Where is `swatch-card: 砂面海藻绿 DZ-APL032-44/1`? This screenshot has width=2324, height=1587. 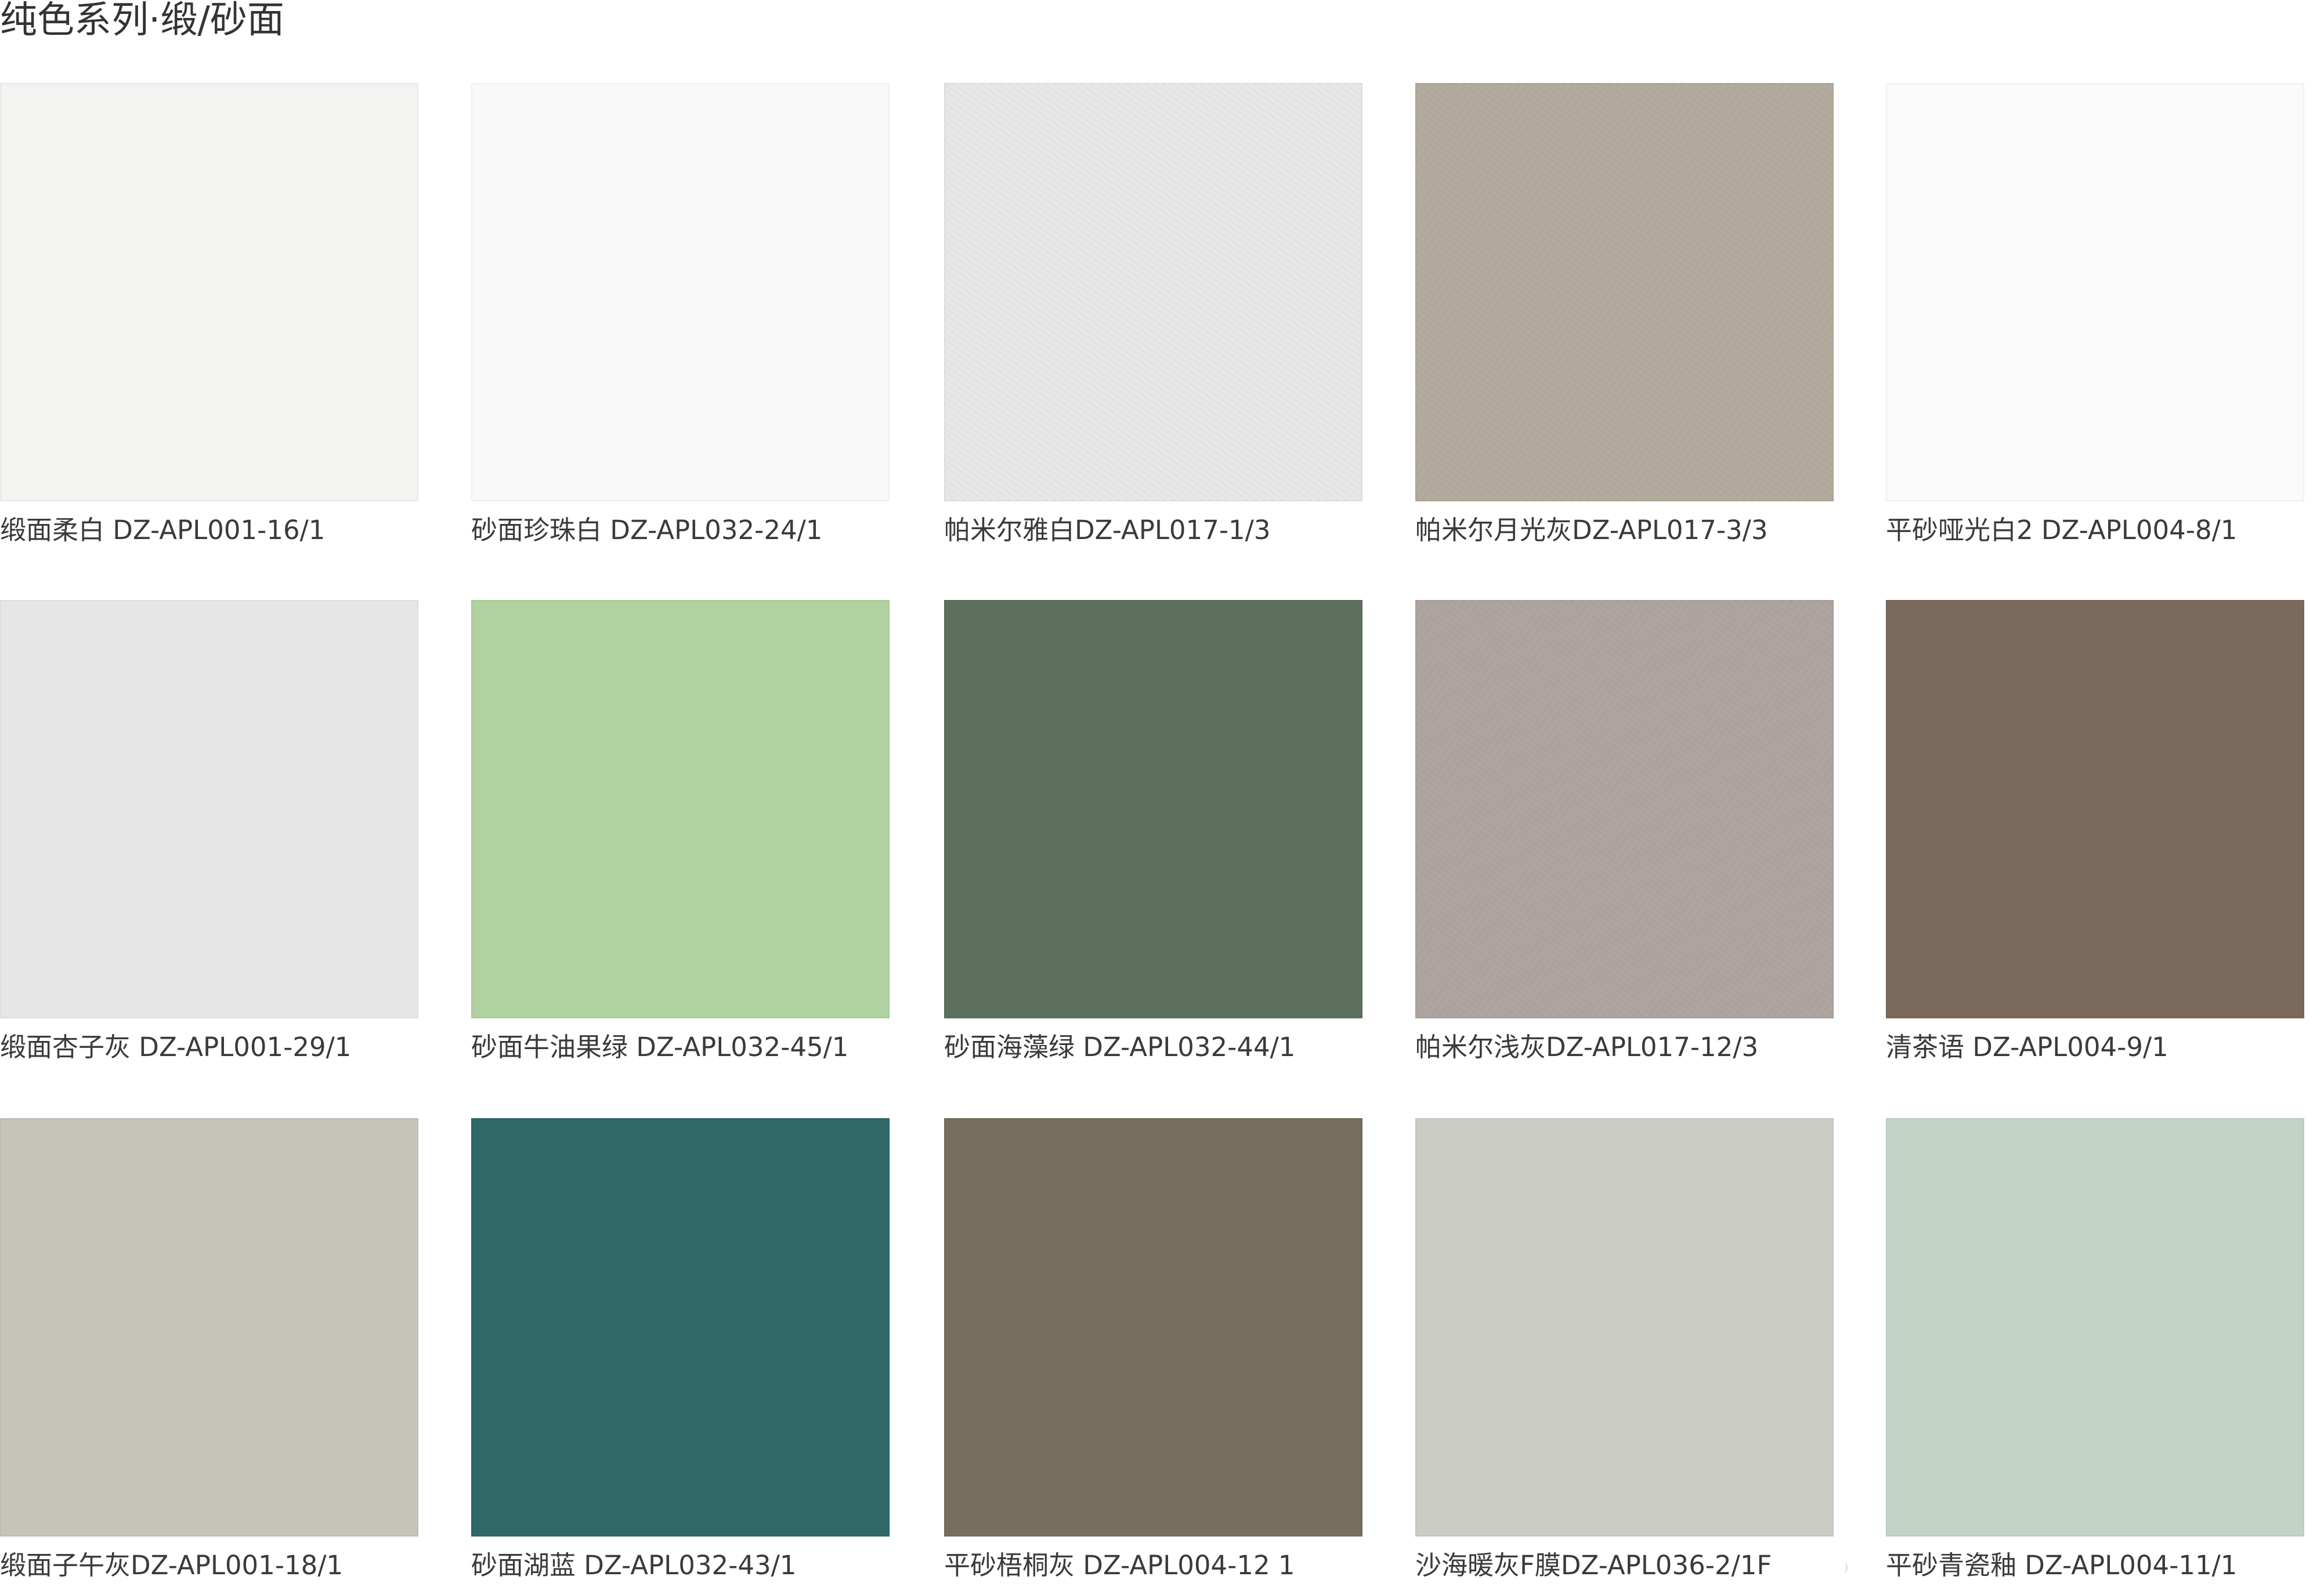
swatch-card: 砂面海藻绿 DZ-APL032-44/1 is located at coordinates (1159, 832).